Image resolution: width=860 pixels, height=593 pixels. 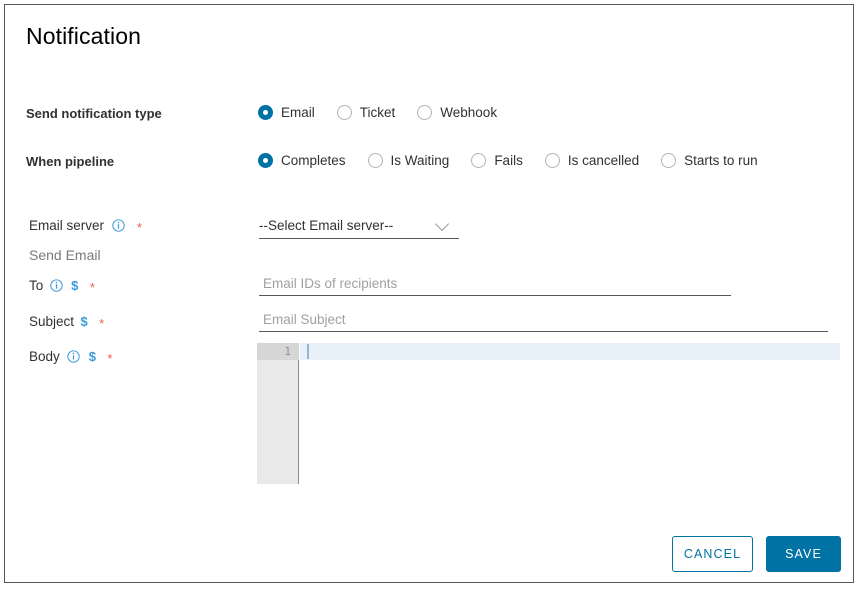 What do you see at coordinates (44, 356) in the screenshot?
I see `body-label: Body` at bounding box center [44, 356].